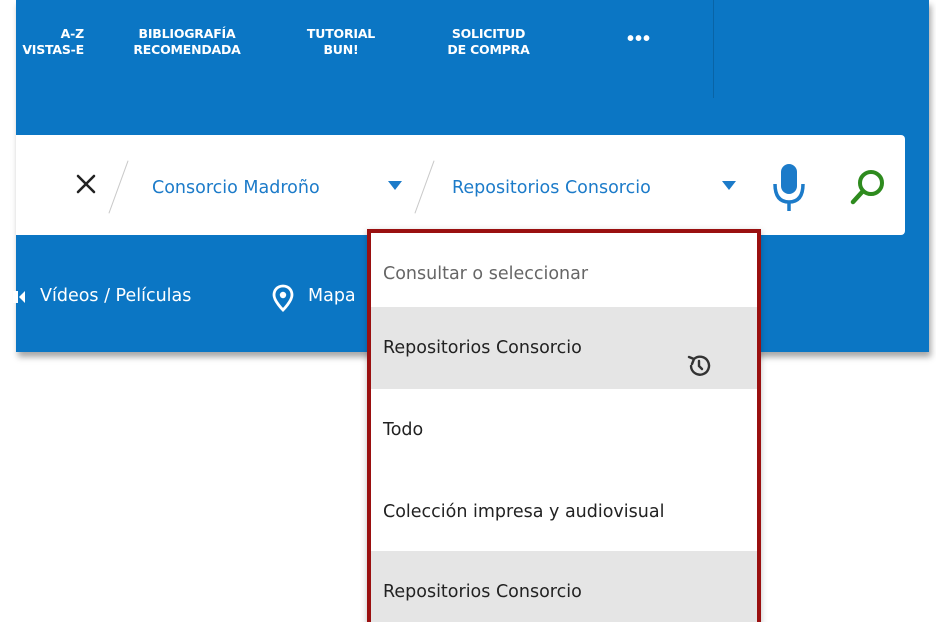  Describe the element at coordinates (713, 49) in the screenshot. I see `nav-divider` at that location.